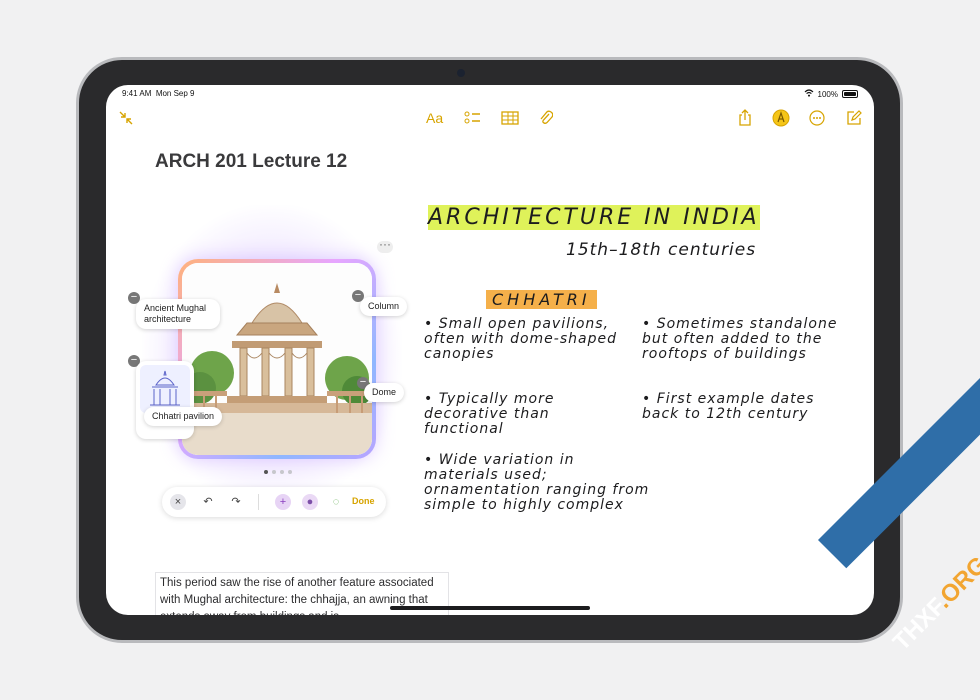  Describe the element at coordinates (258, 502) in the screenshot. I see `toolbar-divider` at that location.